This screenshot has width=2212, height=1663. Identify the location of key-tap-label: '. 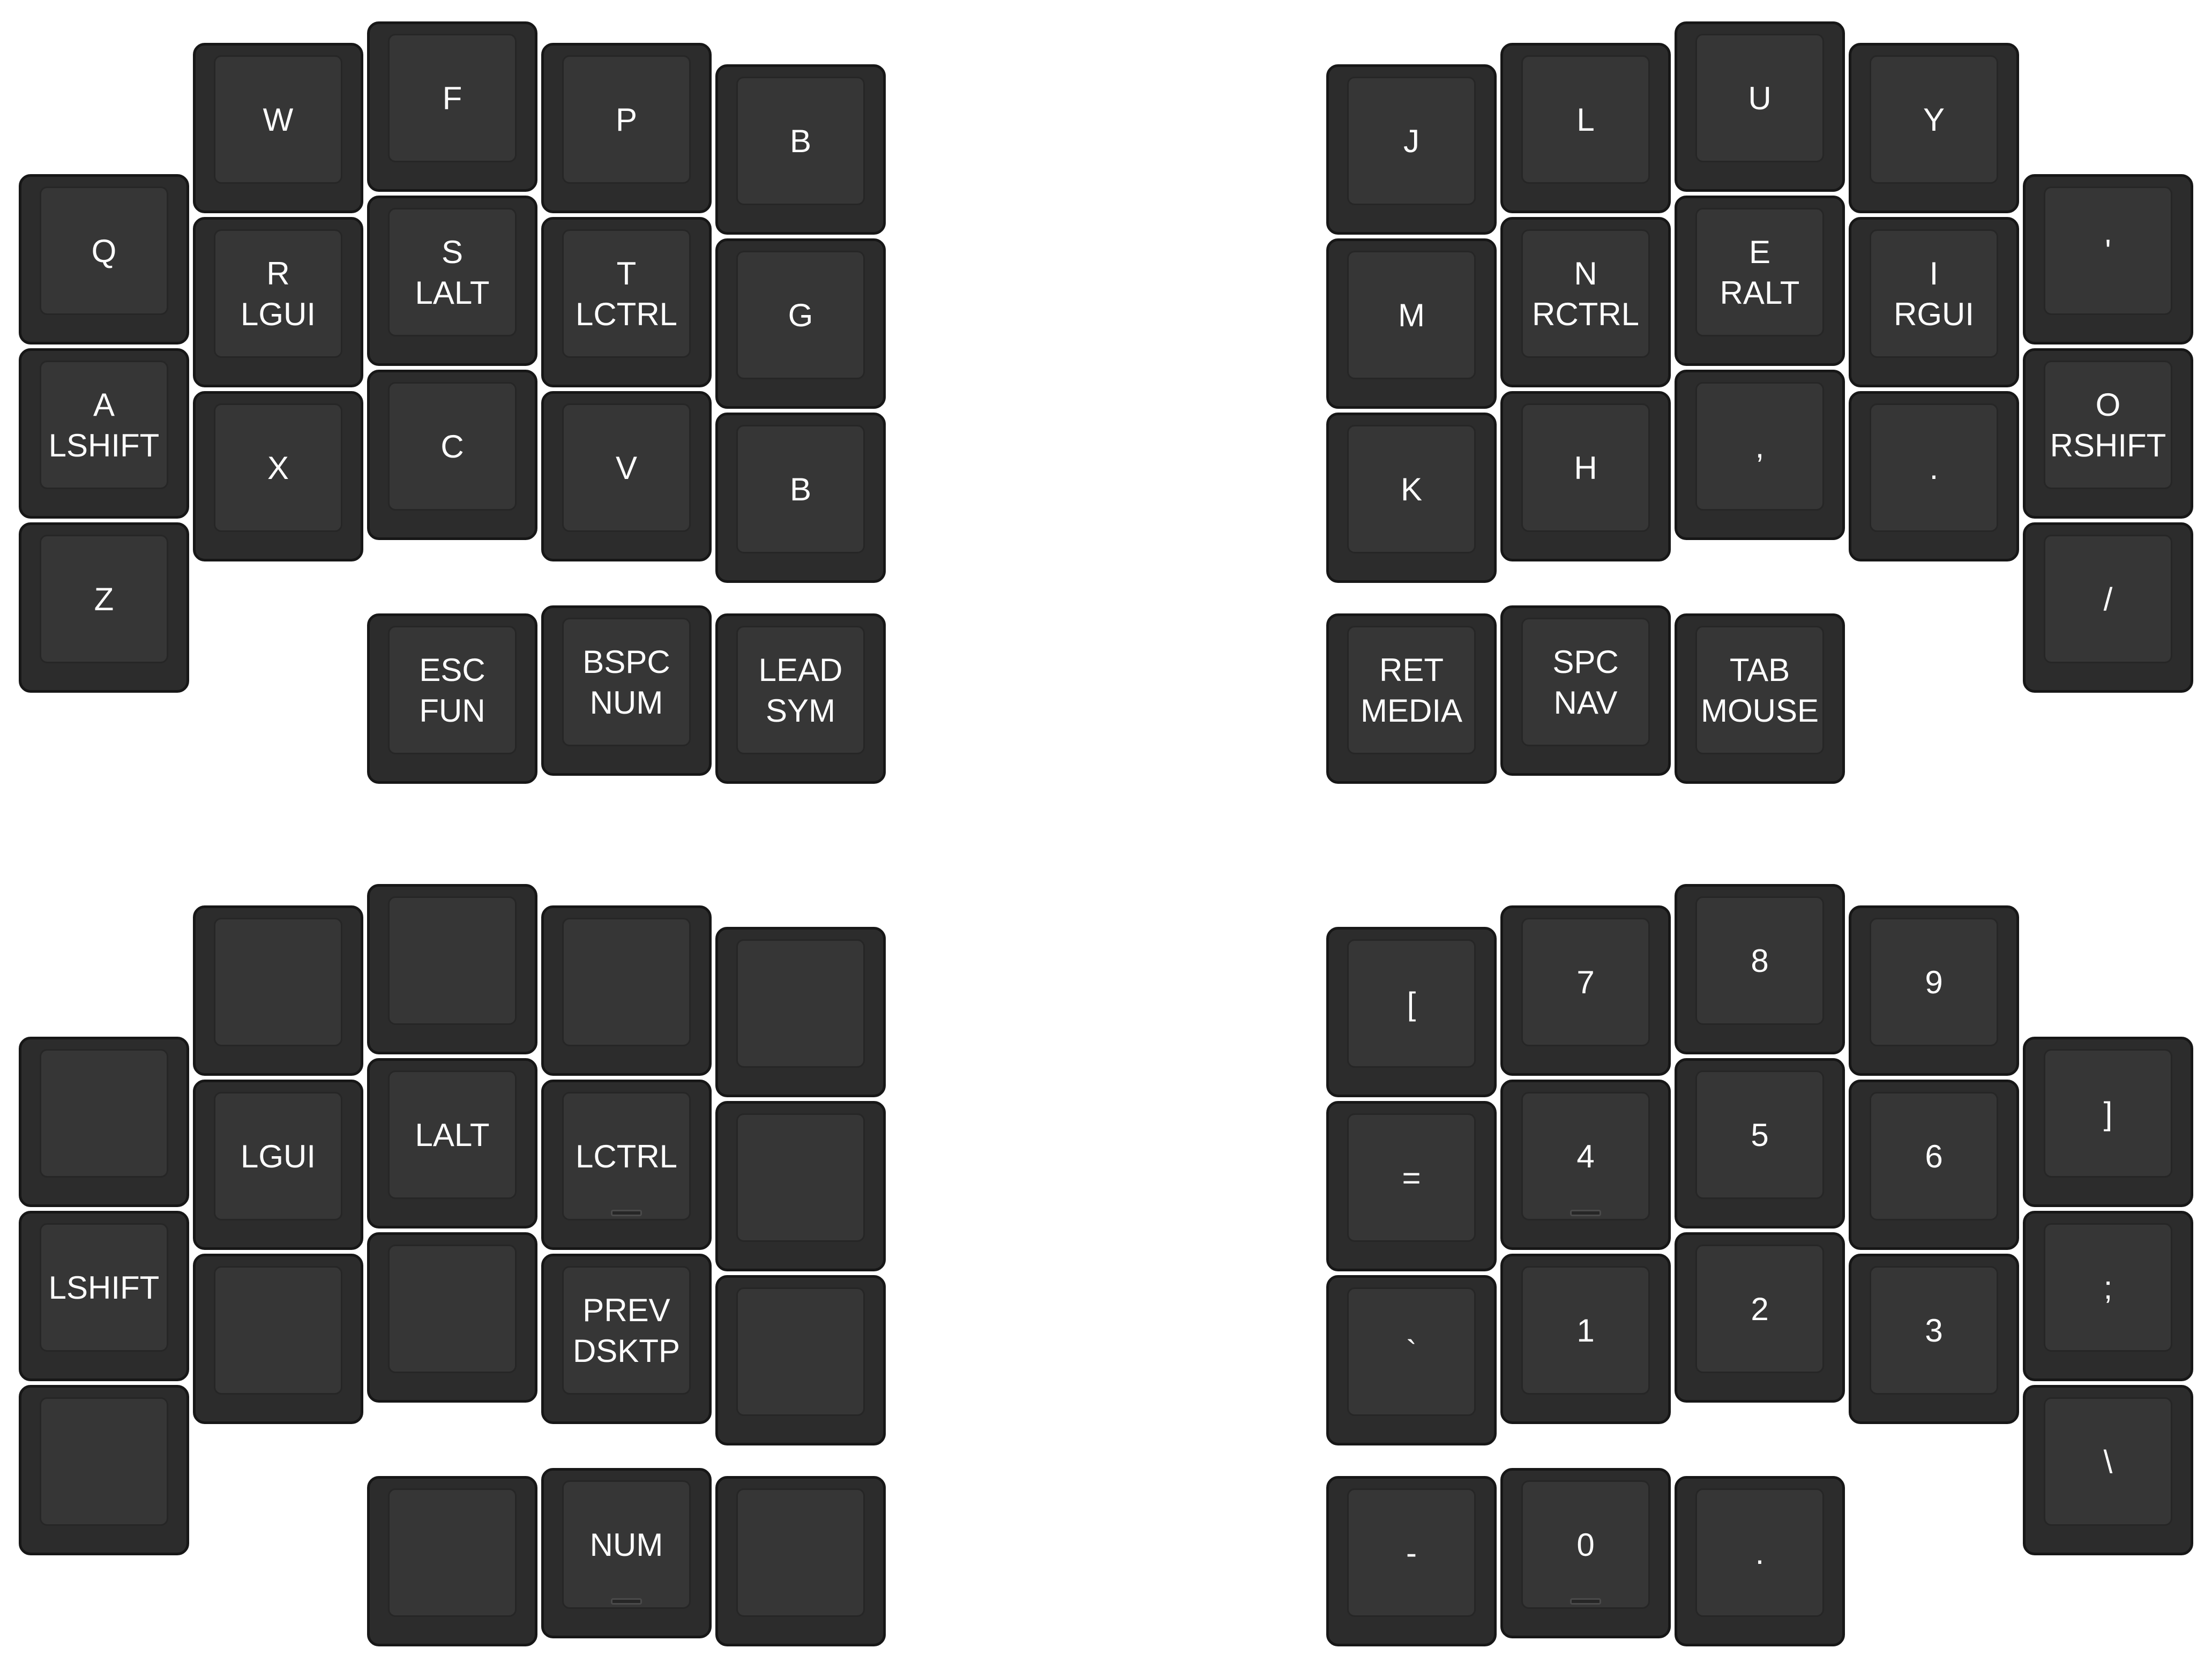
(2108, 251).